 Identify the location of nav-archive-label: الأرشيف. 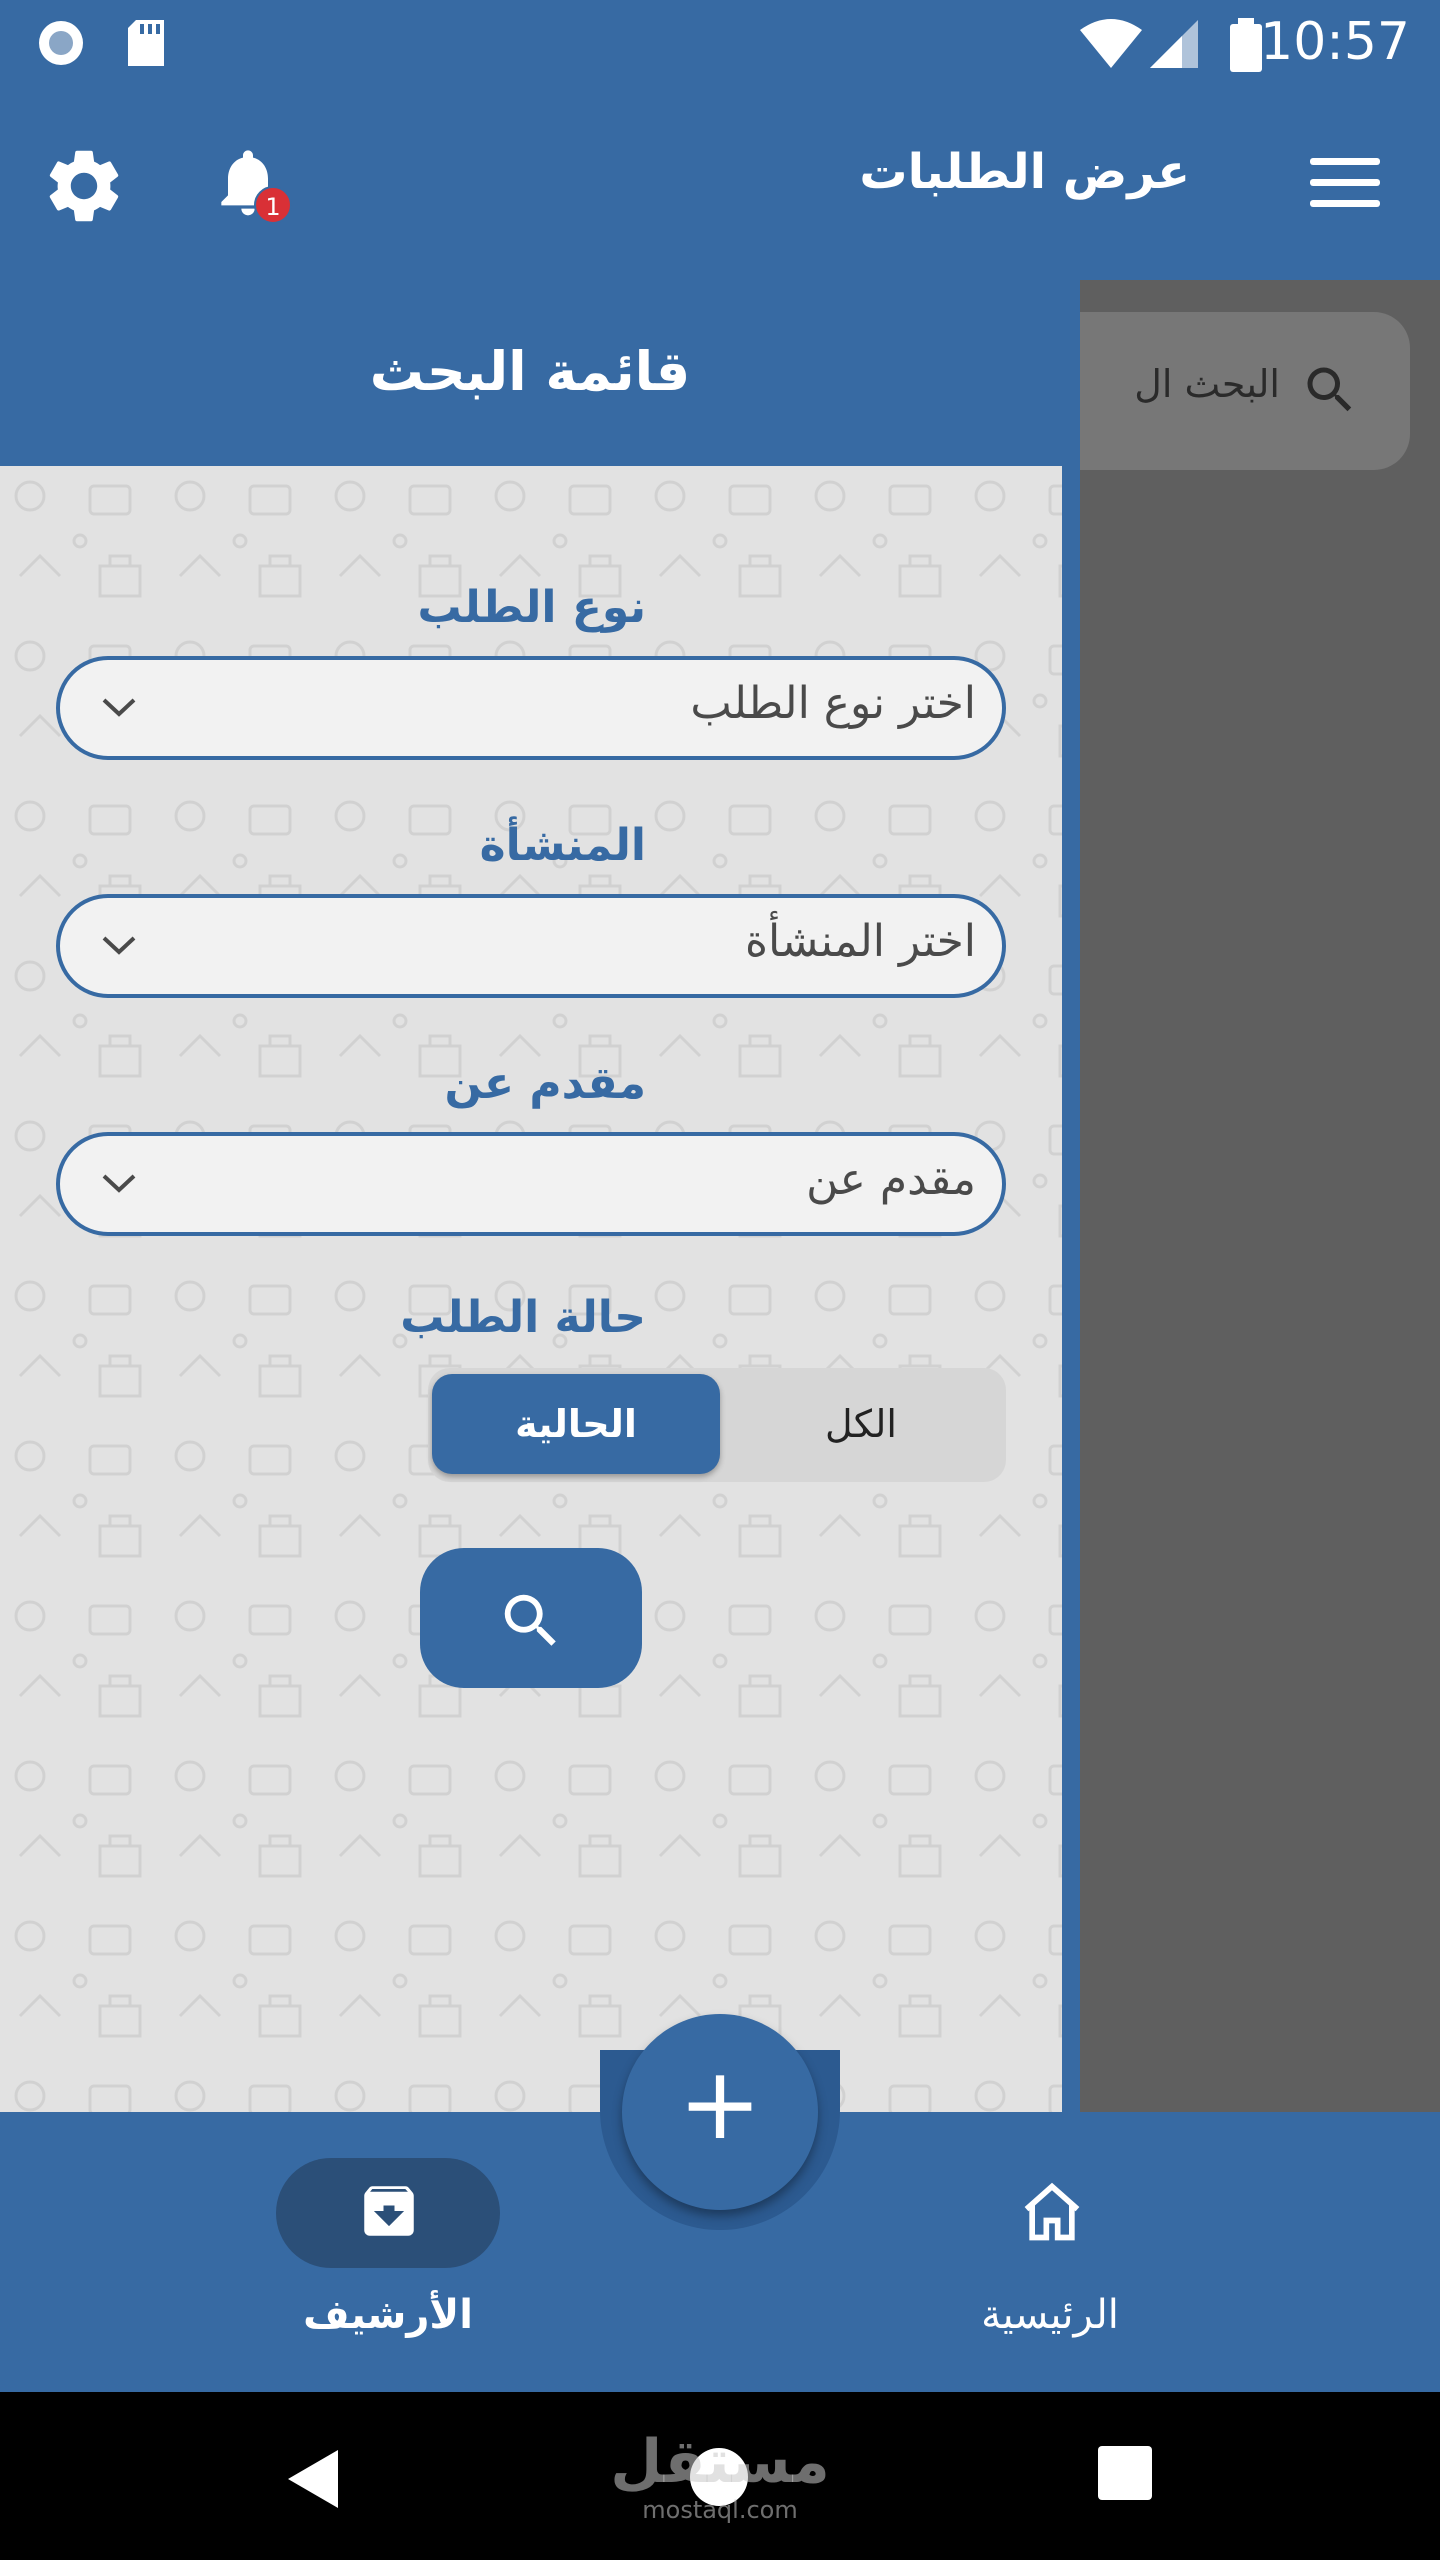
(388, 2315).